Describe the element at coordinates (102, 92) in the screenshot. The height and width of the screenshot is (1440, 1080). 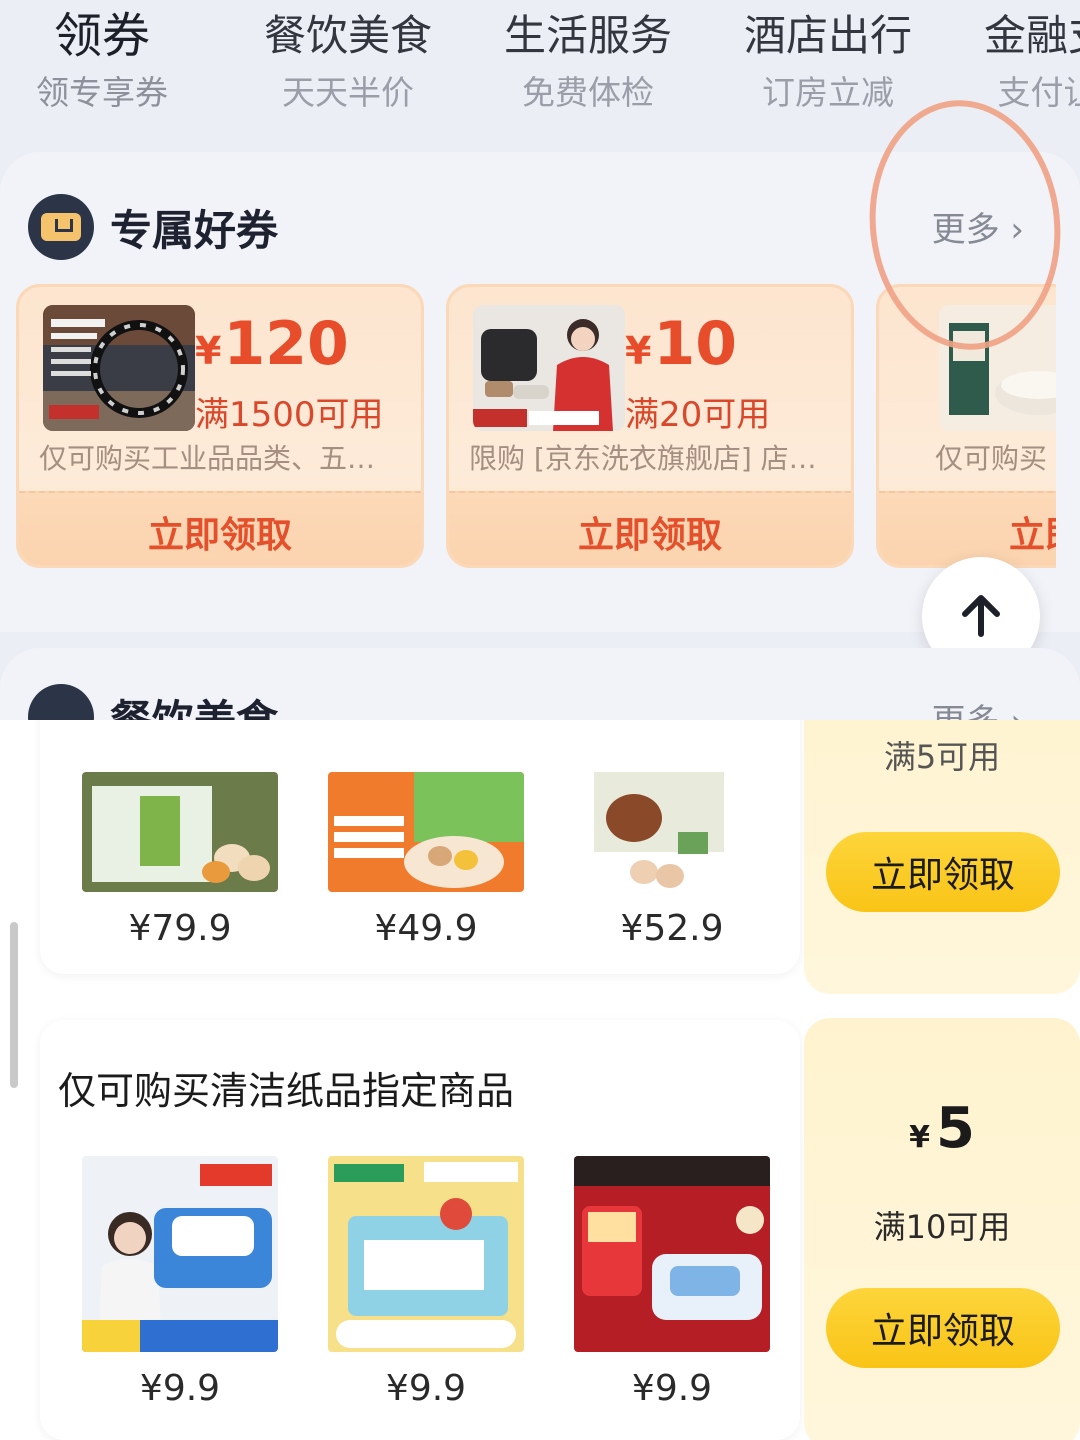
I see `tab-subtitle: 领专享券` at that location.